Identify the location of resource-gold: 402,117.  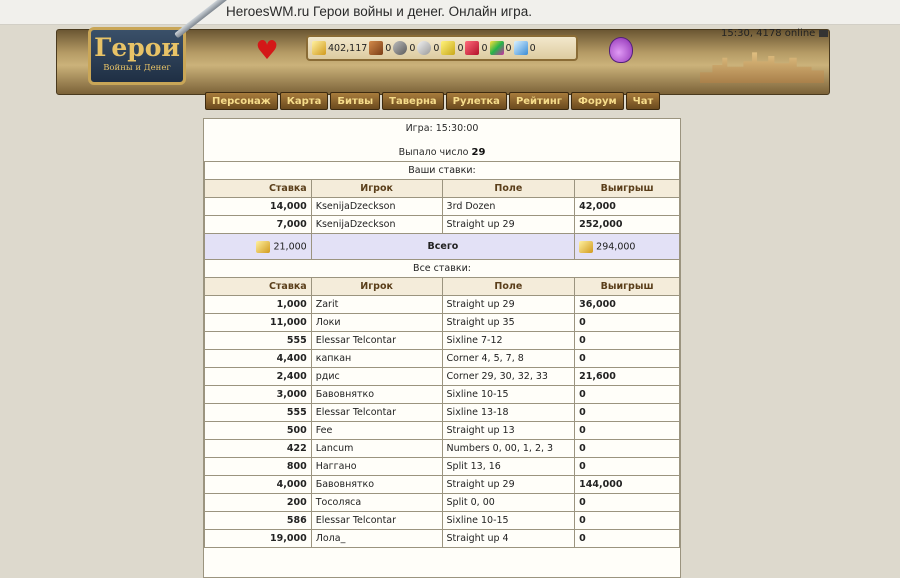
(339, 48).